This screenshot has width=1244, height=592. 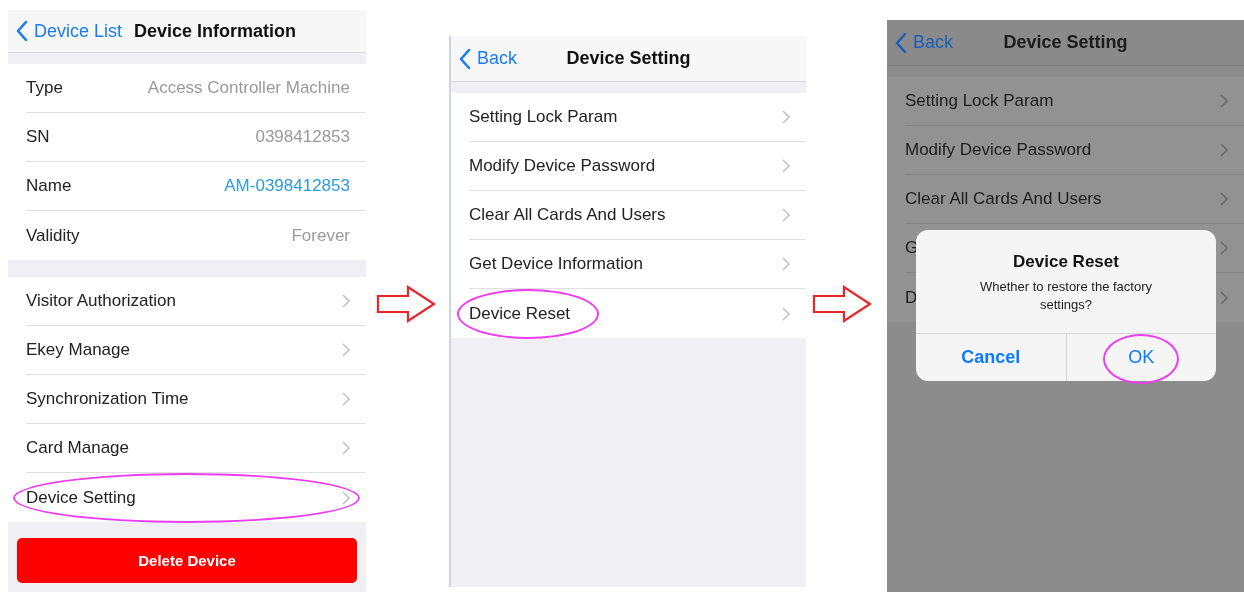 I want to click on row-label: Name, so click(x=49, y=186).